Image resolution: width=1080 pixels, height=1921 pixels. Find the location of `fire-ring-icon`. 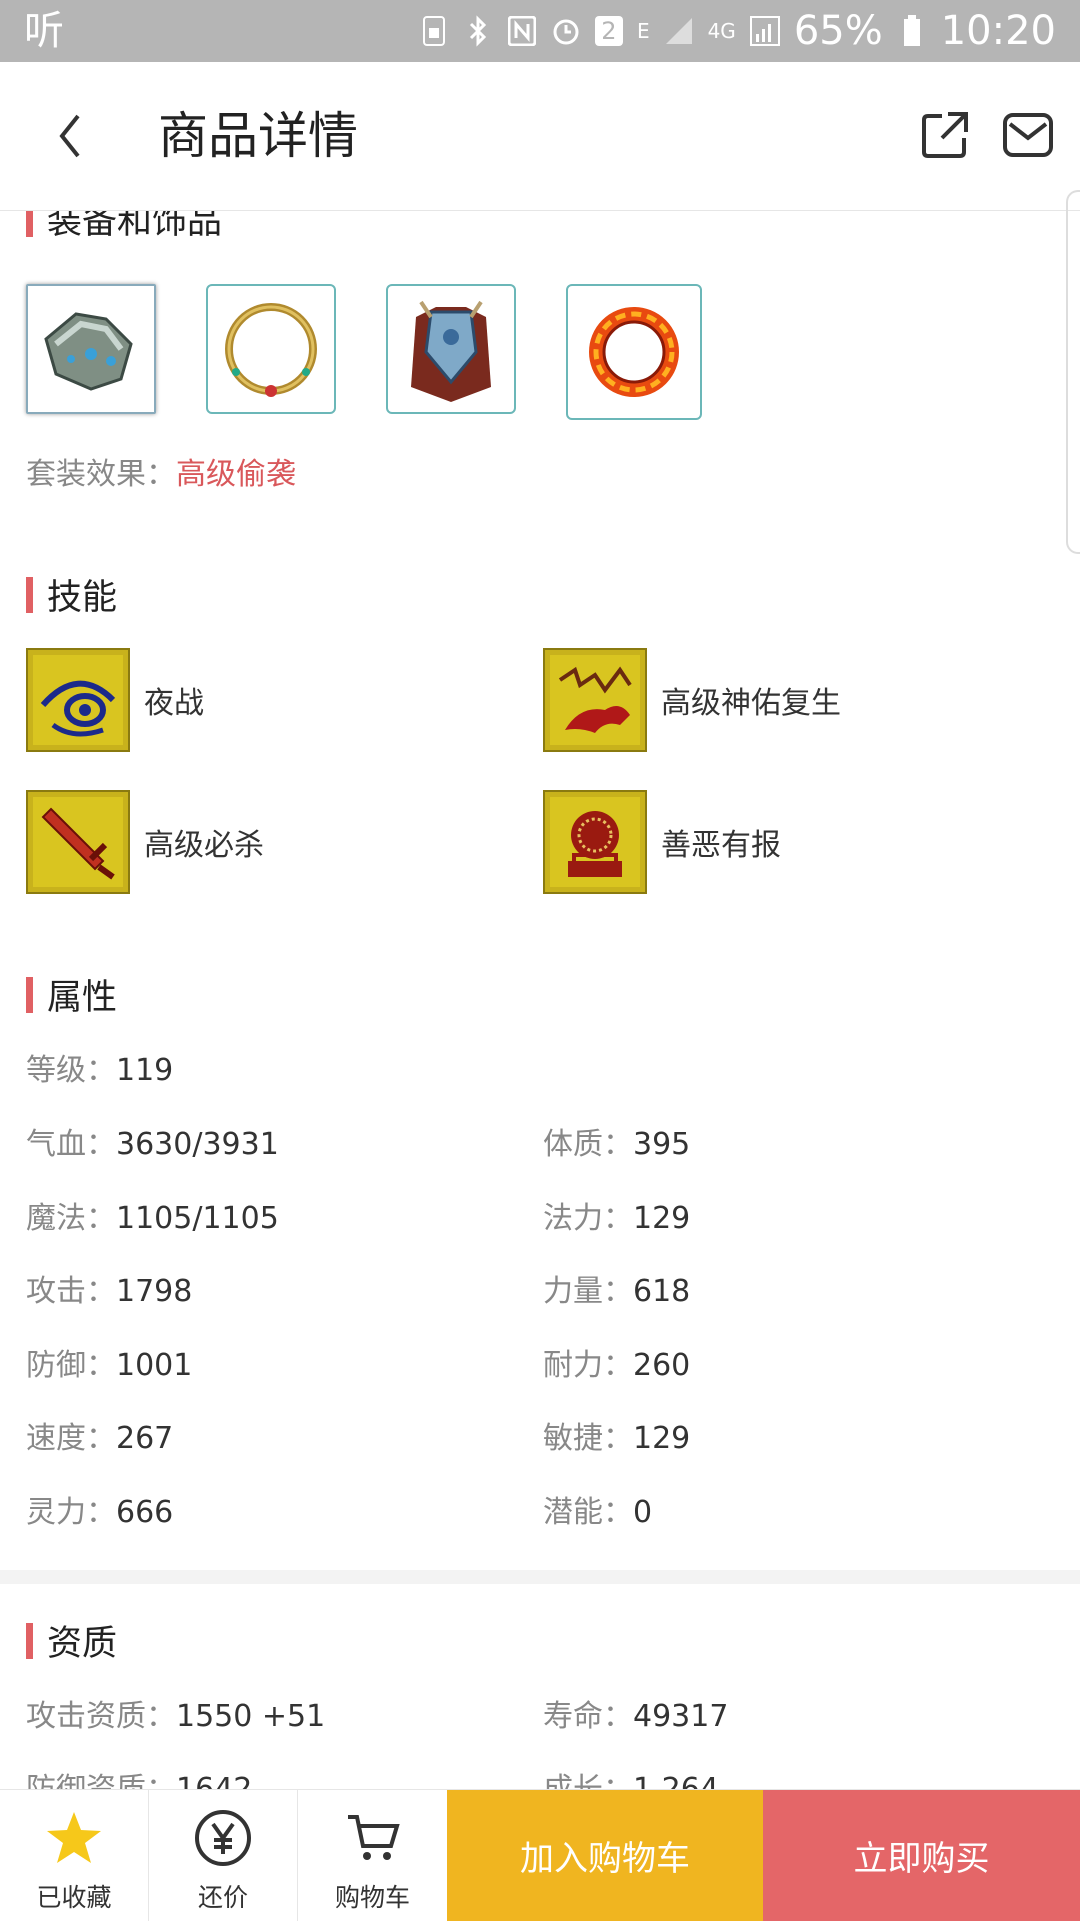

fire-ring-icon is located at coordinates (634, 352).